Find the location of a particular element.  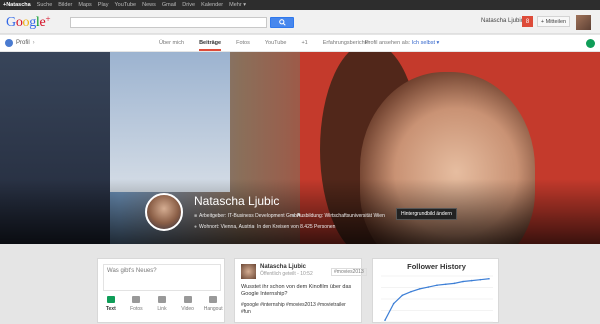

link-icon is located at coordinates (161, 299).